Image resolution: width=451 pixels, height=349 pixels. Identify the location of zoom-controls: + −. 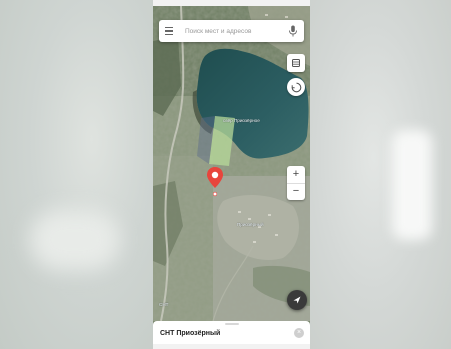
(296, 183).